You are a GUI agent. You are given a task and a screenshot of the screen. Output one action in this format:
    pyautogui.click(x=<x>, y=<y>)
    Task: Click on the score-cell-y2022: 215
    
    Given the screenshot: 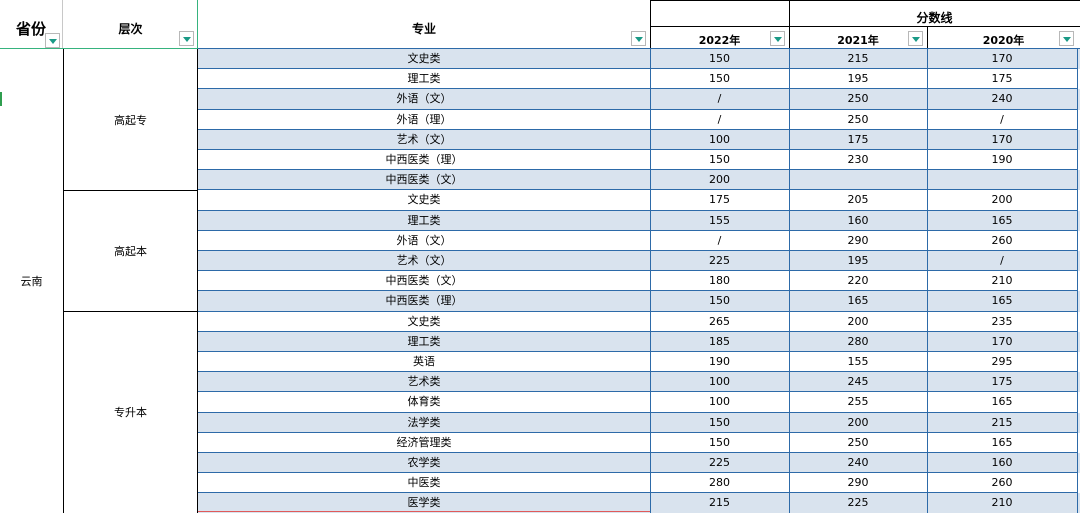 What is the action you would take?
    pyautogui.click(x=719, y=503)
    